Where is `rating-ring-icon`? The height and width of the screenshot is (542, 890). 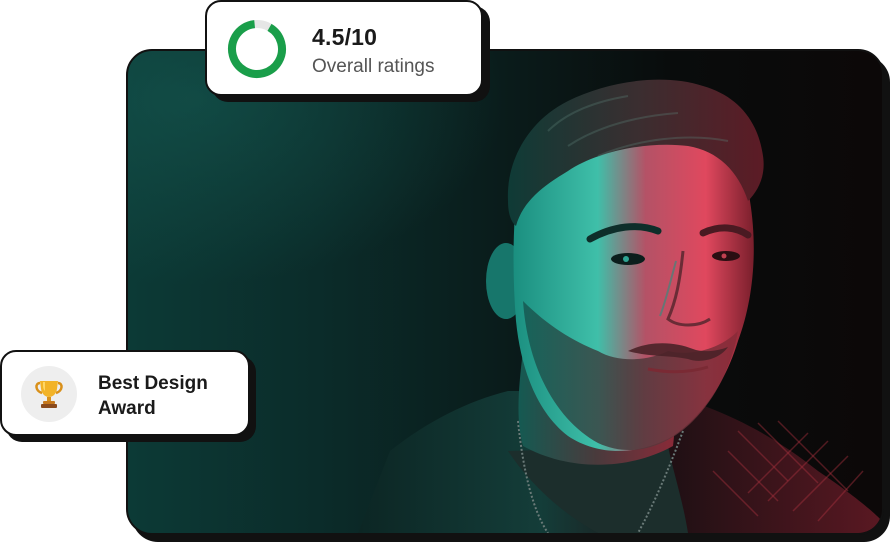
rating-ring-icon is located at coordinates (257, 48).